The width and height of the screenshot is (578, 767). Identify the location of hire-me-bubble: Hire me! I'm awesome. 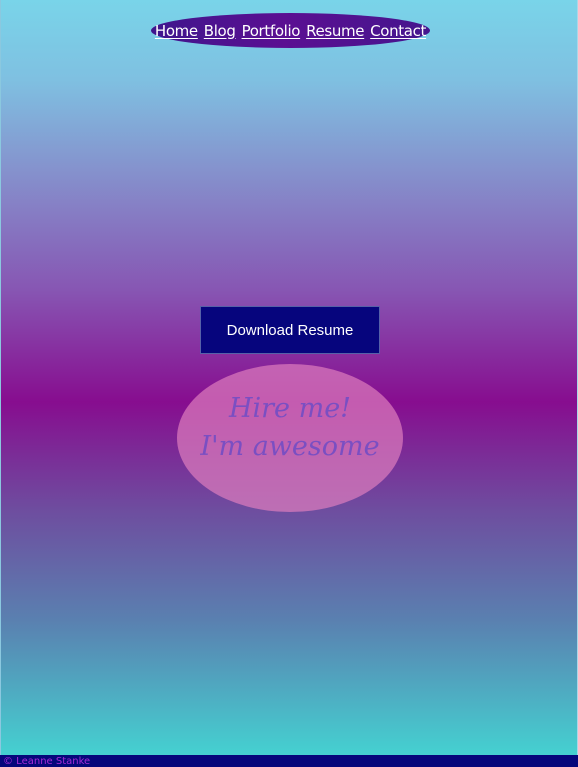
(290, 438).